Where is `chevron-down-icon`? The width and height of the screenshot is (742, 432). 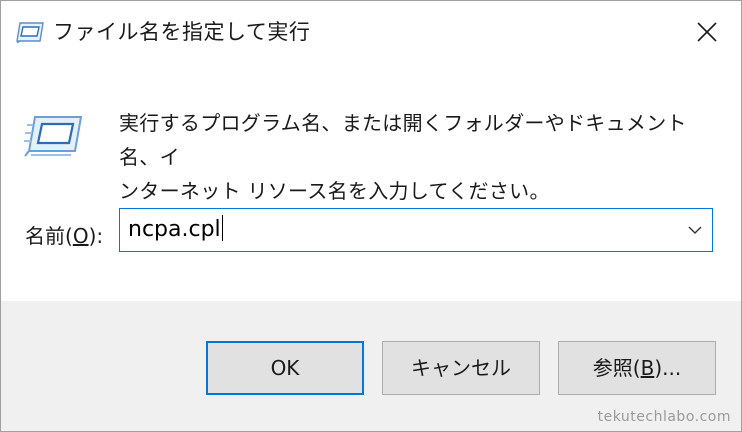 chevron-down-icon is located at coordinates (695, 230).